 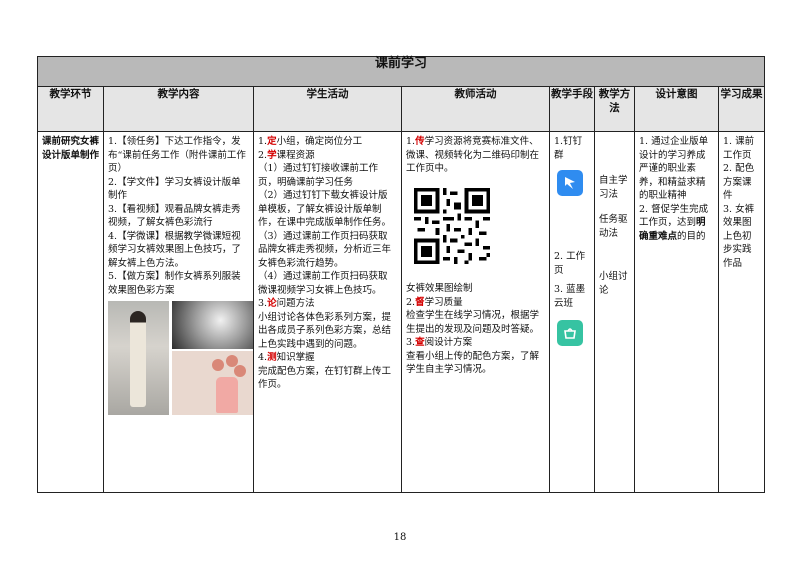 I want to click on student-step-2d: （4）通过课前工作页扫码获取微课视频学习女裤上色技巧。, so click(x=323, y=283).